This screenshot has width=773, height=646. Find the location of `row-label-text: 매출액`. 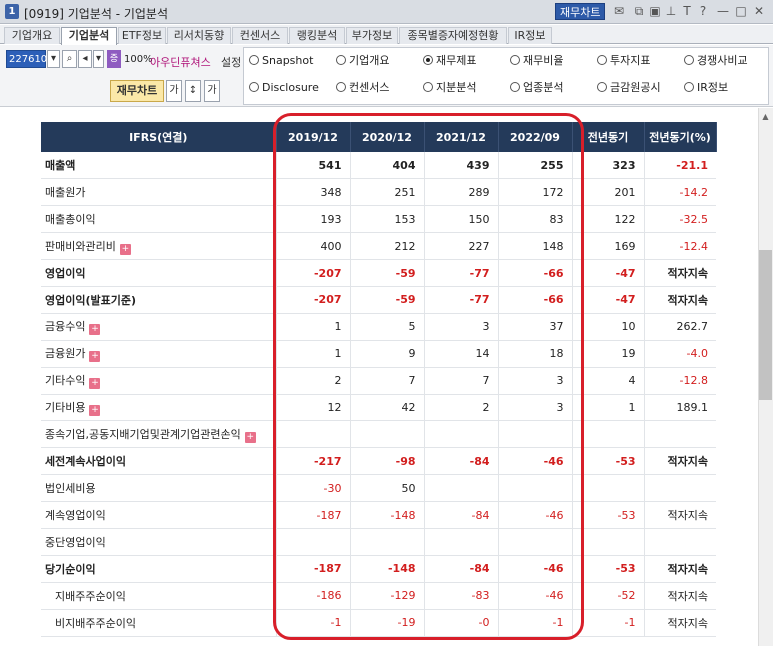

row-label-text: 매출액 is located at coordinates (60, 166).